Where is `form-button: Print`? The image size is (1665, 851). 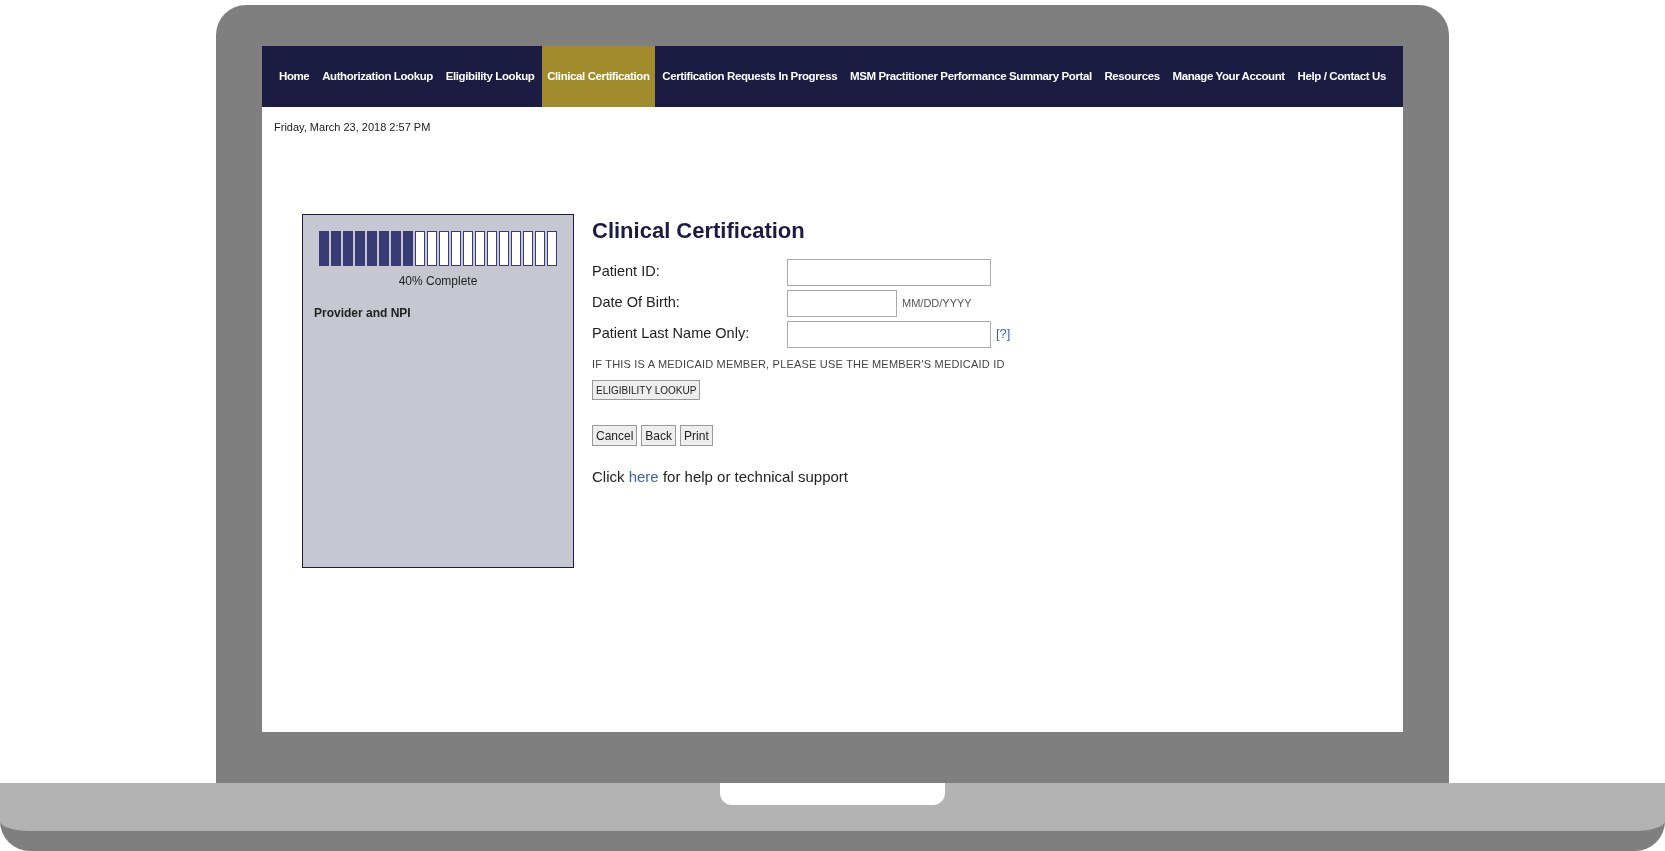
form-button: Print is located at coordinates (696, 435).